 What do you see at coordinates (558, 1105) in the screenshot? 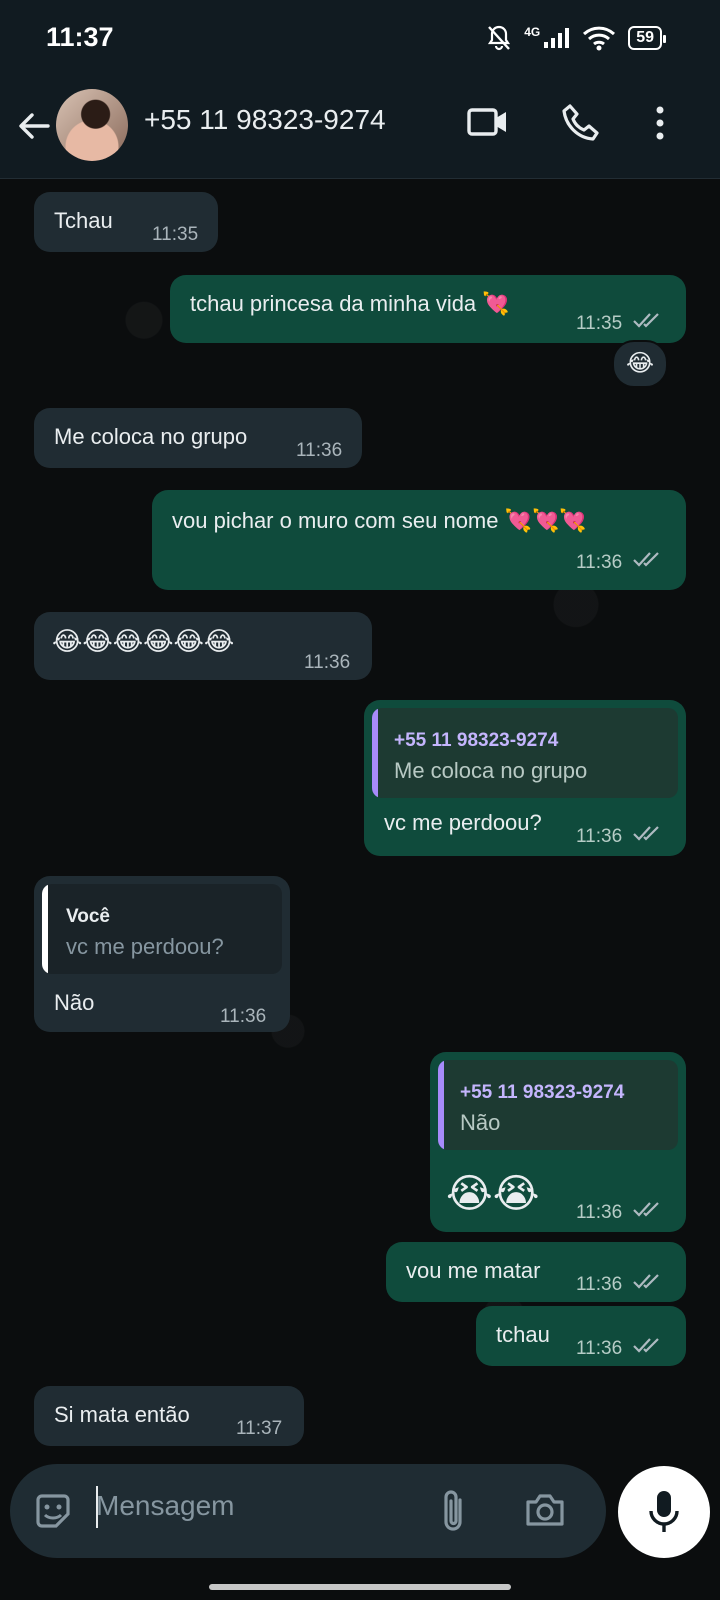
I see `quoted-message: +55 11 98323-9274 Não` at bounding box center [558, 1105].